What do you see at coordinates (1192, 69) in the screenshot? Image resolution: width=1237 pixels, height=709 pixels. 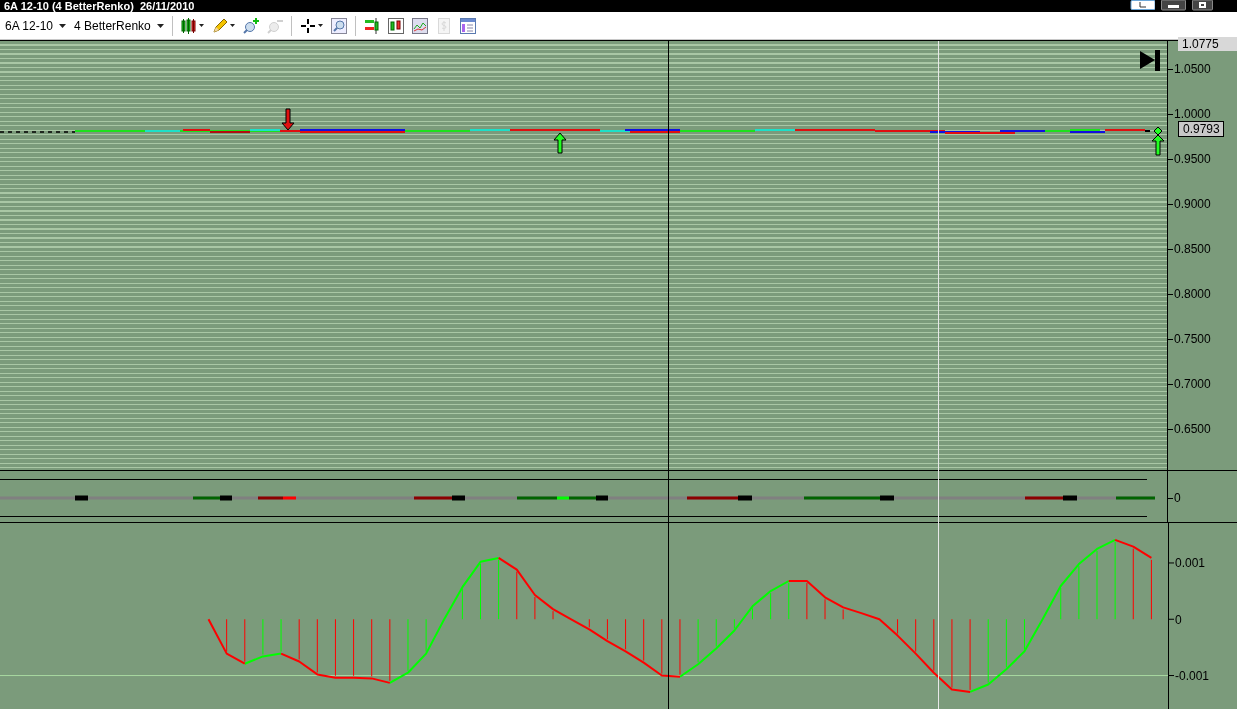 I see `axis-label: 1.0500` at bounding box center [1192, 69].